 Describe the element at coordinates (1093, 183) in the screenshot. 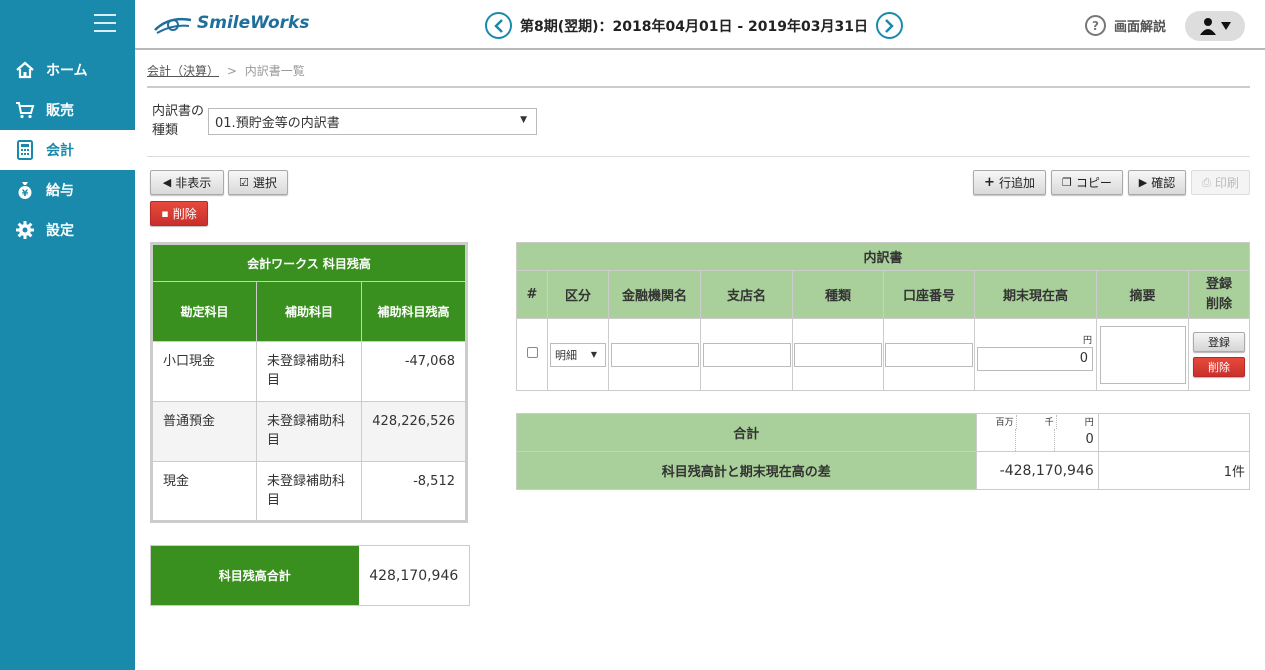

I see `button-label: コピー` at that location.